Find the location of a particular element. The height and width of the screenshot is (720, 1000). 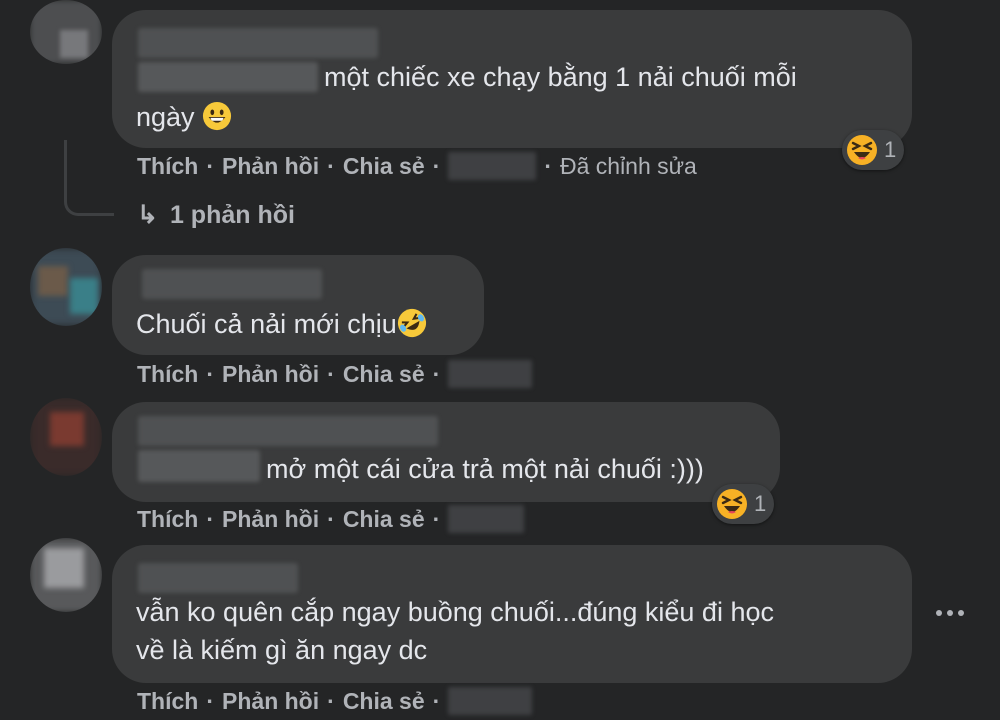

edited-label: Đã chỉnh sửa is located at coordinates (628, 166).